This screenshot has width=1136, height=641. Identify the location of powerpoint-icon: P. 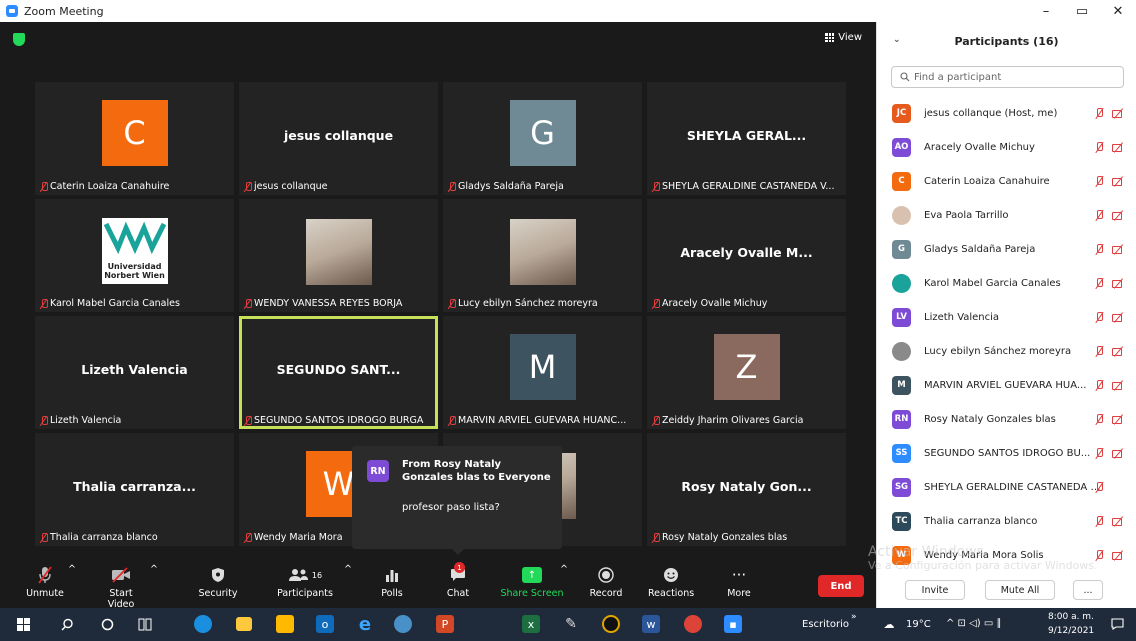
(445, 624).